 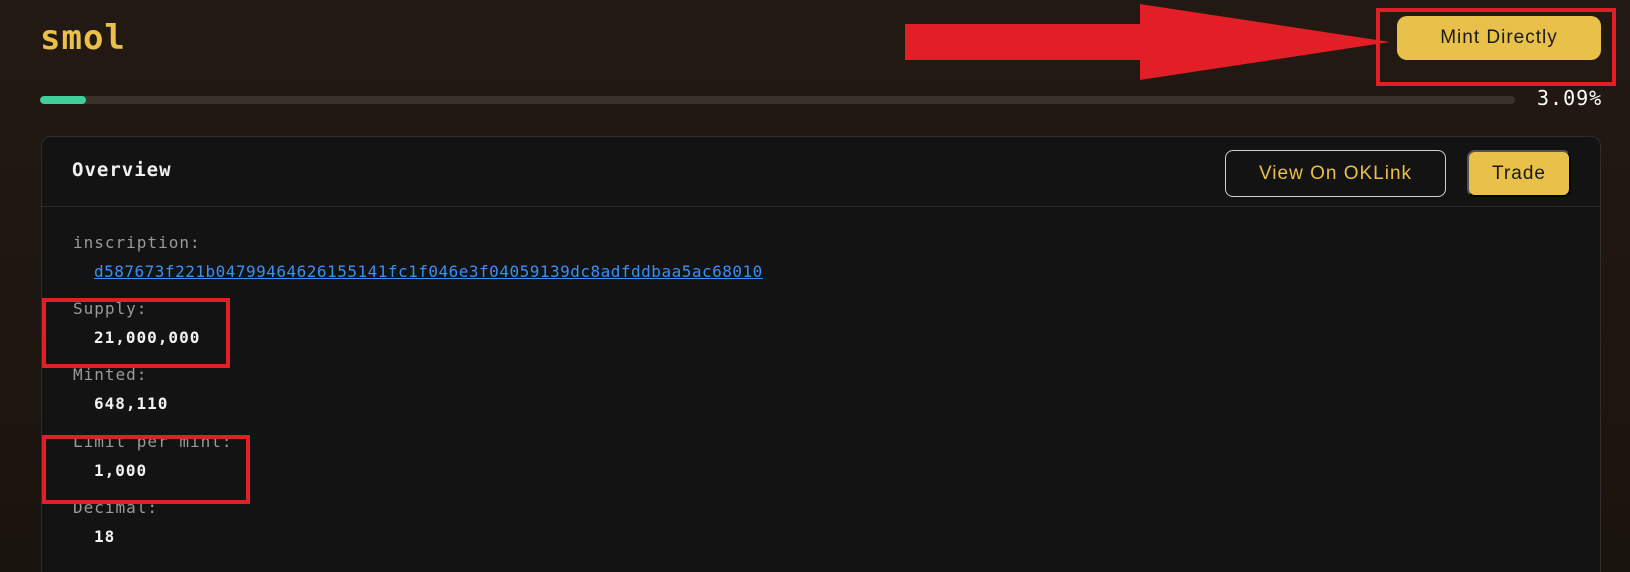 I want to click on token-title: smol, so click(x=83, y=38).